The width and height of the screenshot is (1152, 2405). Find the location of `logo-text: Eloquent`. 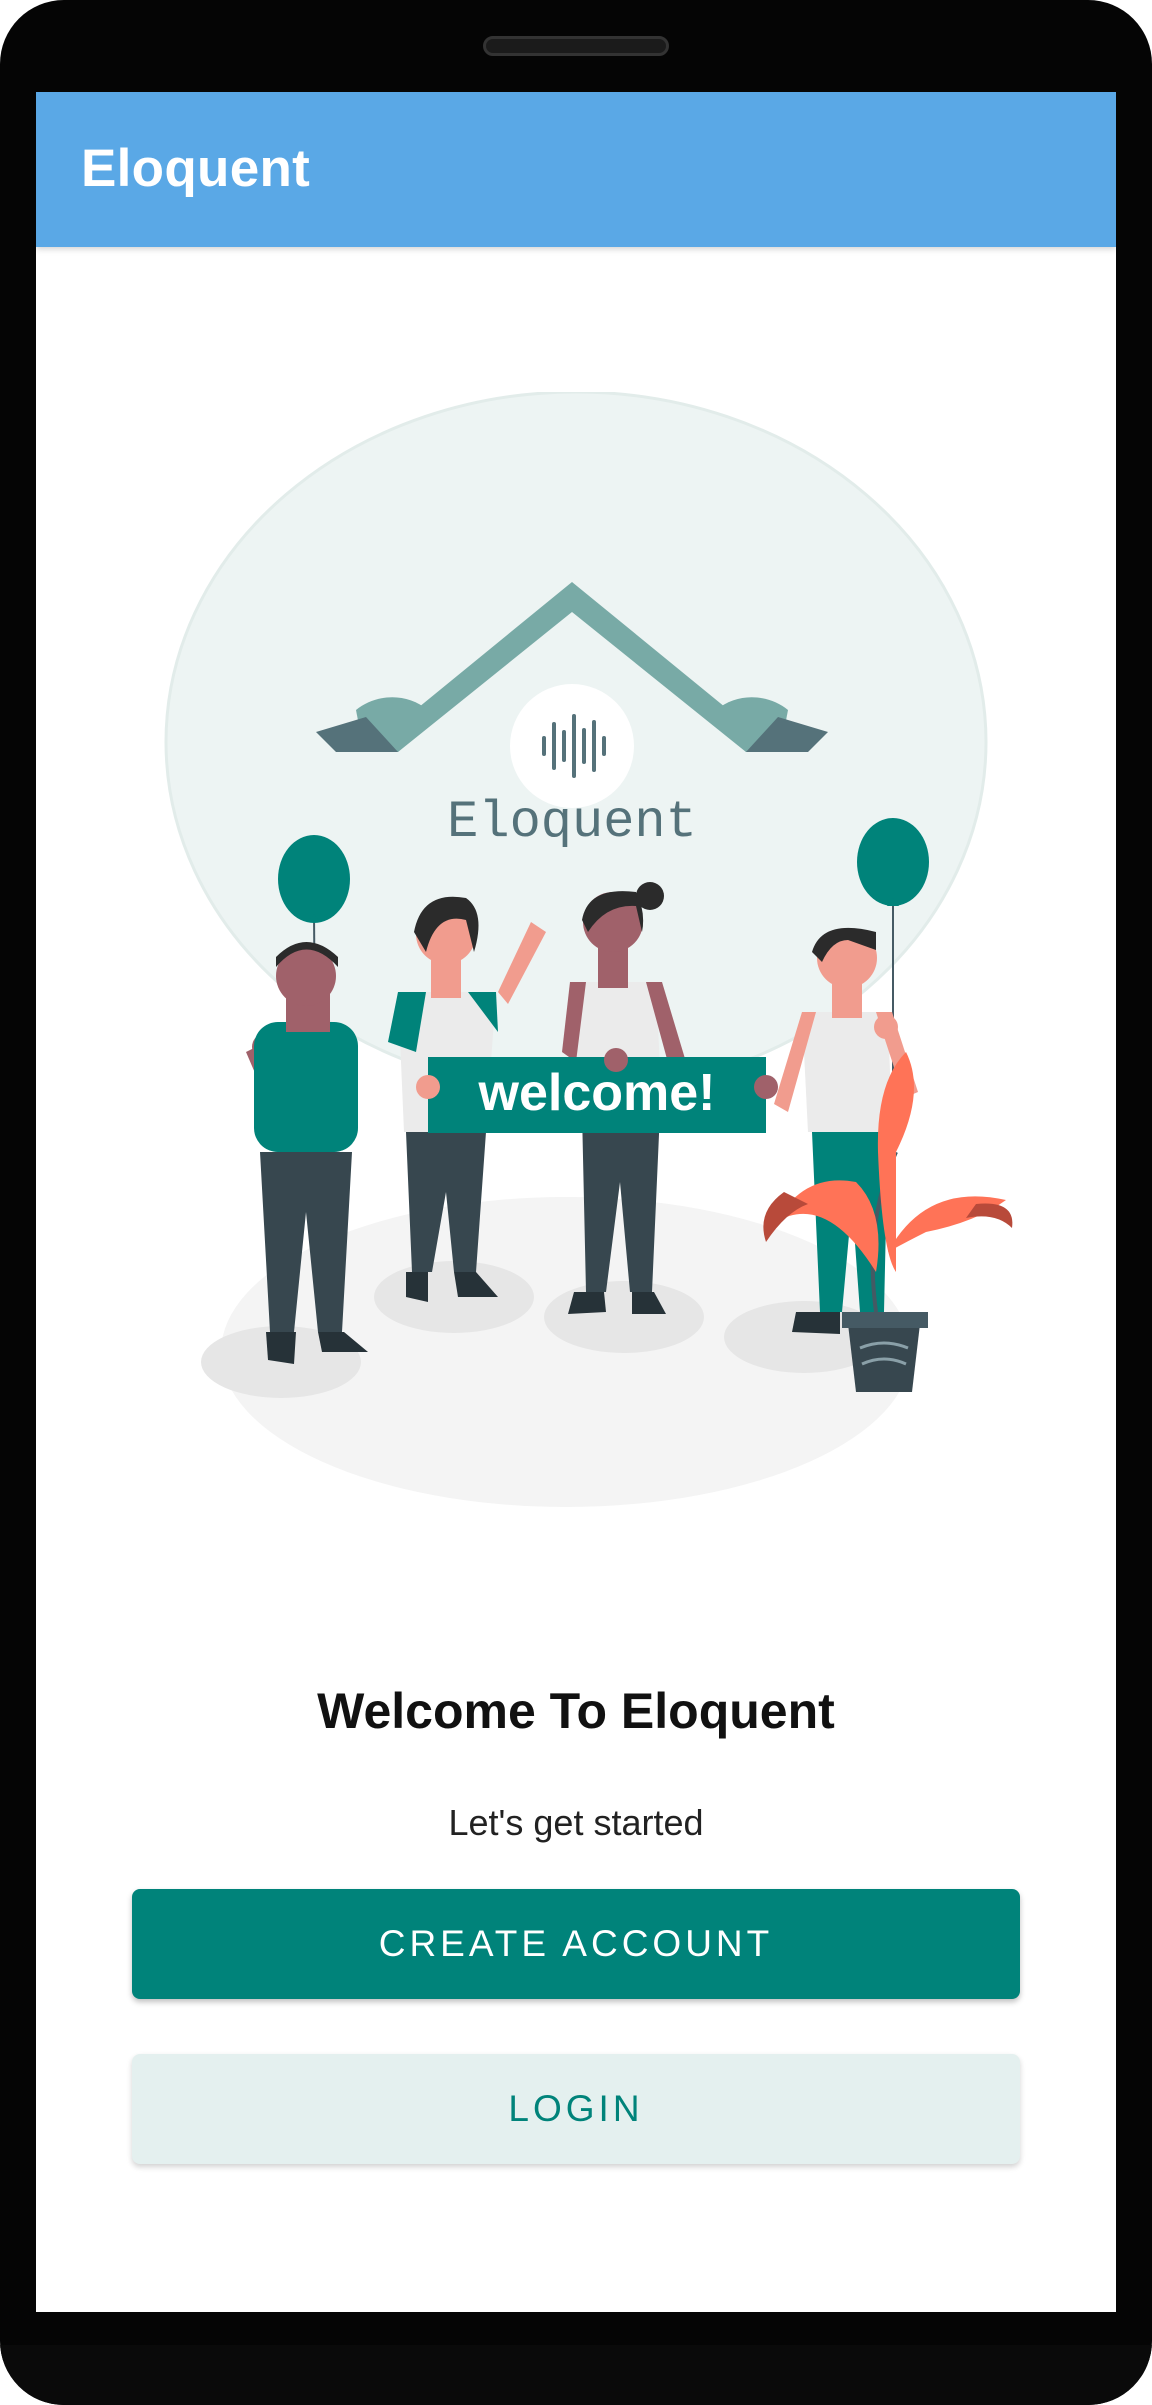

logo-text: Eloquent is located at coordinates (572, 822).